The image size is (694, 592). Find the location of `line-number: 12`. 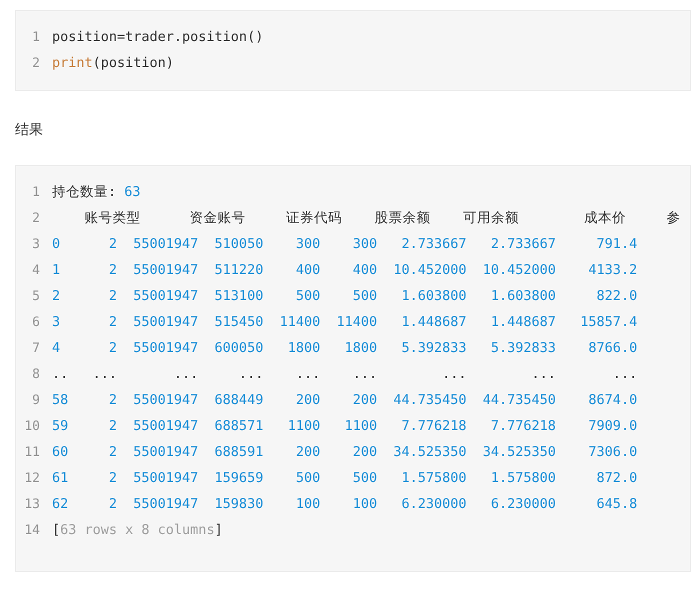

line-number: 12 is located at coordinates (31, 478).